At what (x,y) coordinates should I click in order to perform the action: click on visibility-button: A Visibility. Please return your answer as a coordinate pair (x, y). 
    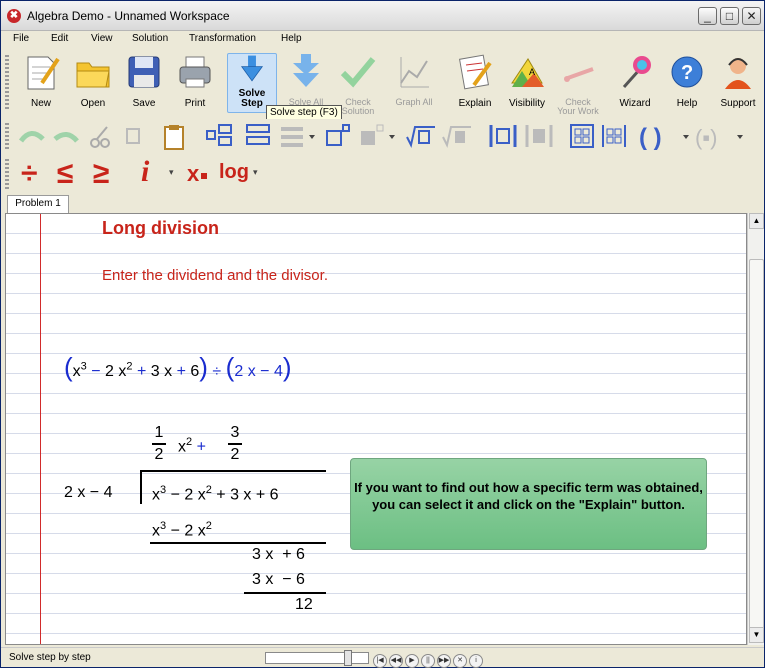
    Looking at the image, I should click on (527, 81).